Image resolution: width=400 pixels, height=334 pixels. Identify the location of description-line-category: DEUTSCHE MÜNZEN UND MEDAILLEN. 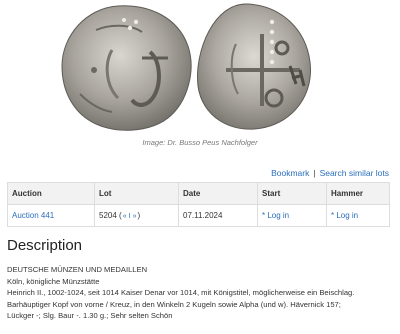
(77, 269).